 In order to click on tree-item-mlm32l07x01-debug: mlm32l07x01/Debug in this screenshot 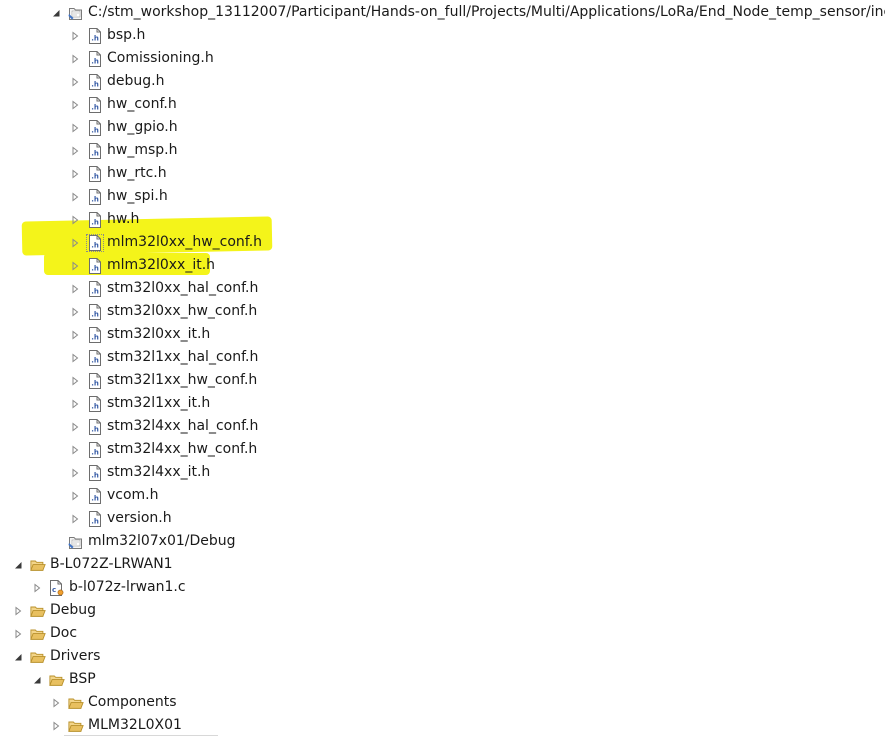, I will do `click(143, 541)`.